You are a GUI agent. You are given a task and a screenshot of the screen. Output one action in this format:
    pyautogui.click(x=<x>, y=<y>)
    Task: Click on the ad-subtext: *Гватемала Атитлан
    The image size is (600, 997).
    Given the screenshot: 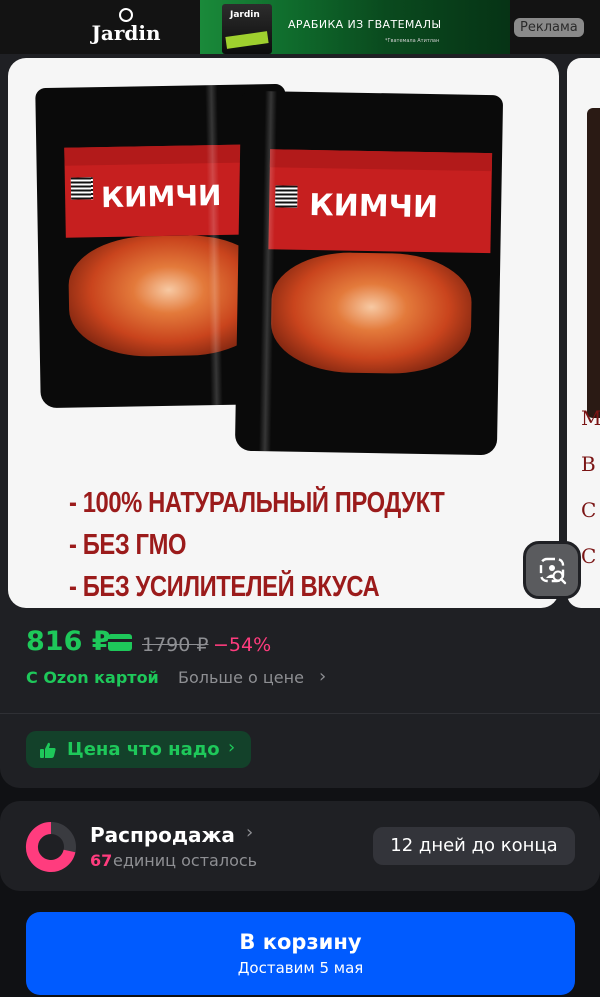 What is the action you would take?
    pyautogui.click(x=412, y=41)
    